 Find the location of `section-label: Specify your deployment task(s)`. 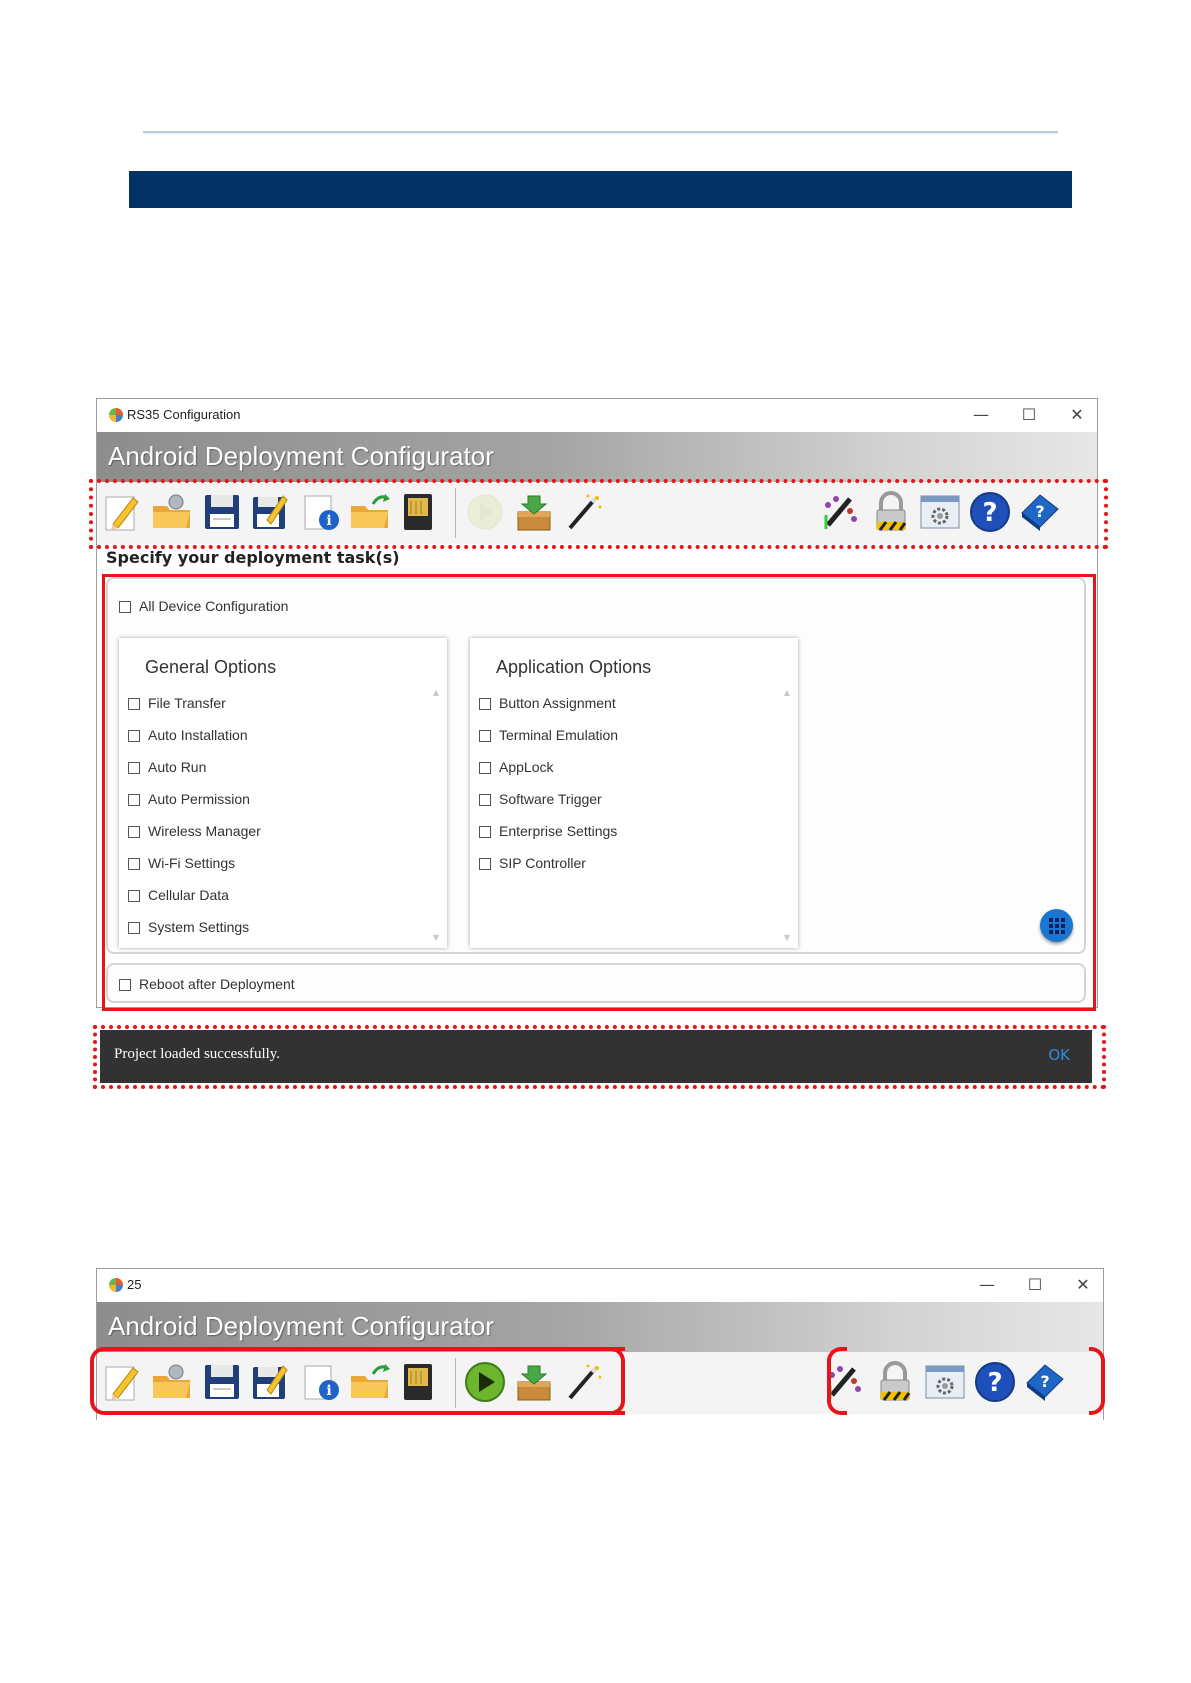

section-label: Specify your deployment task(s) is located at coordinates (253, 557).